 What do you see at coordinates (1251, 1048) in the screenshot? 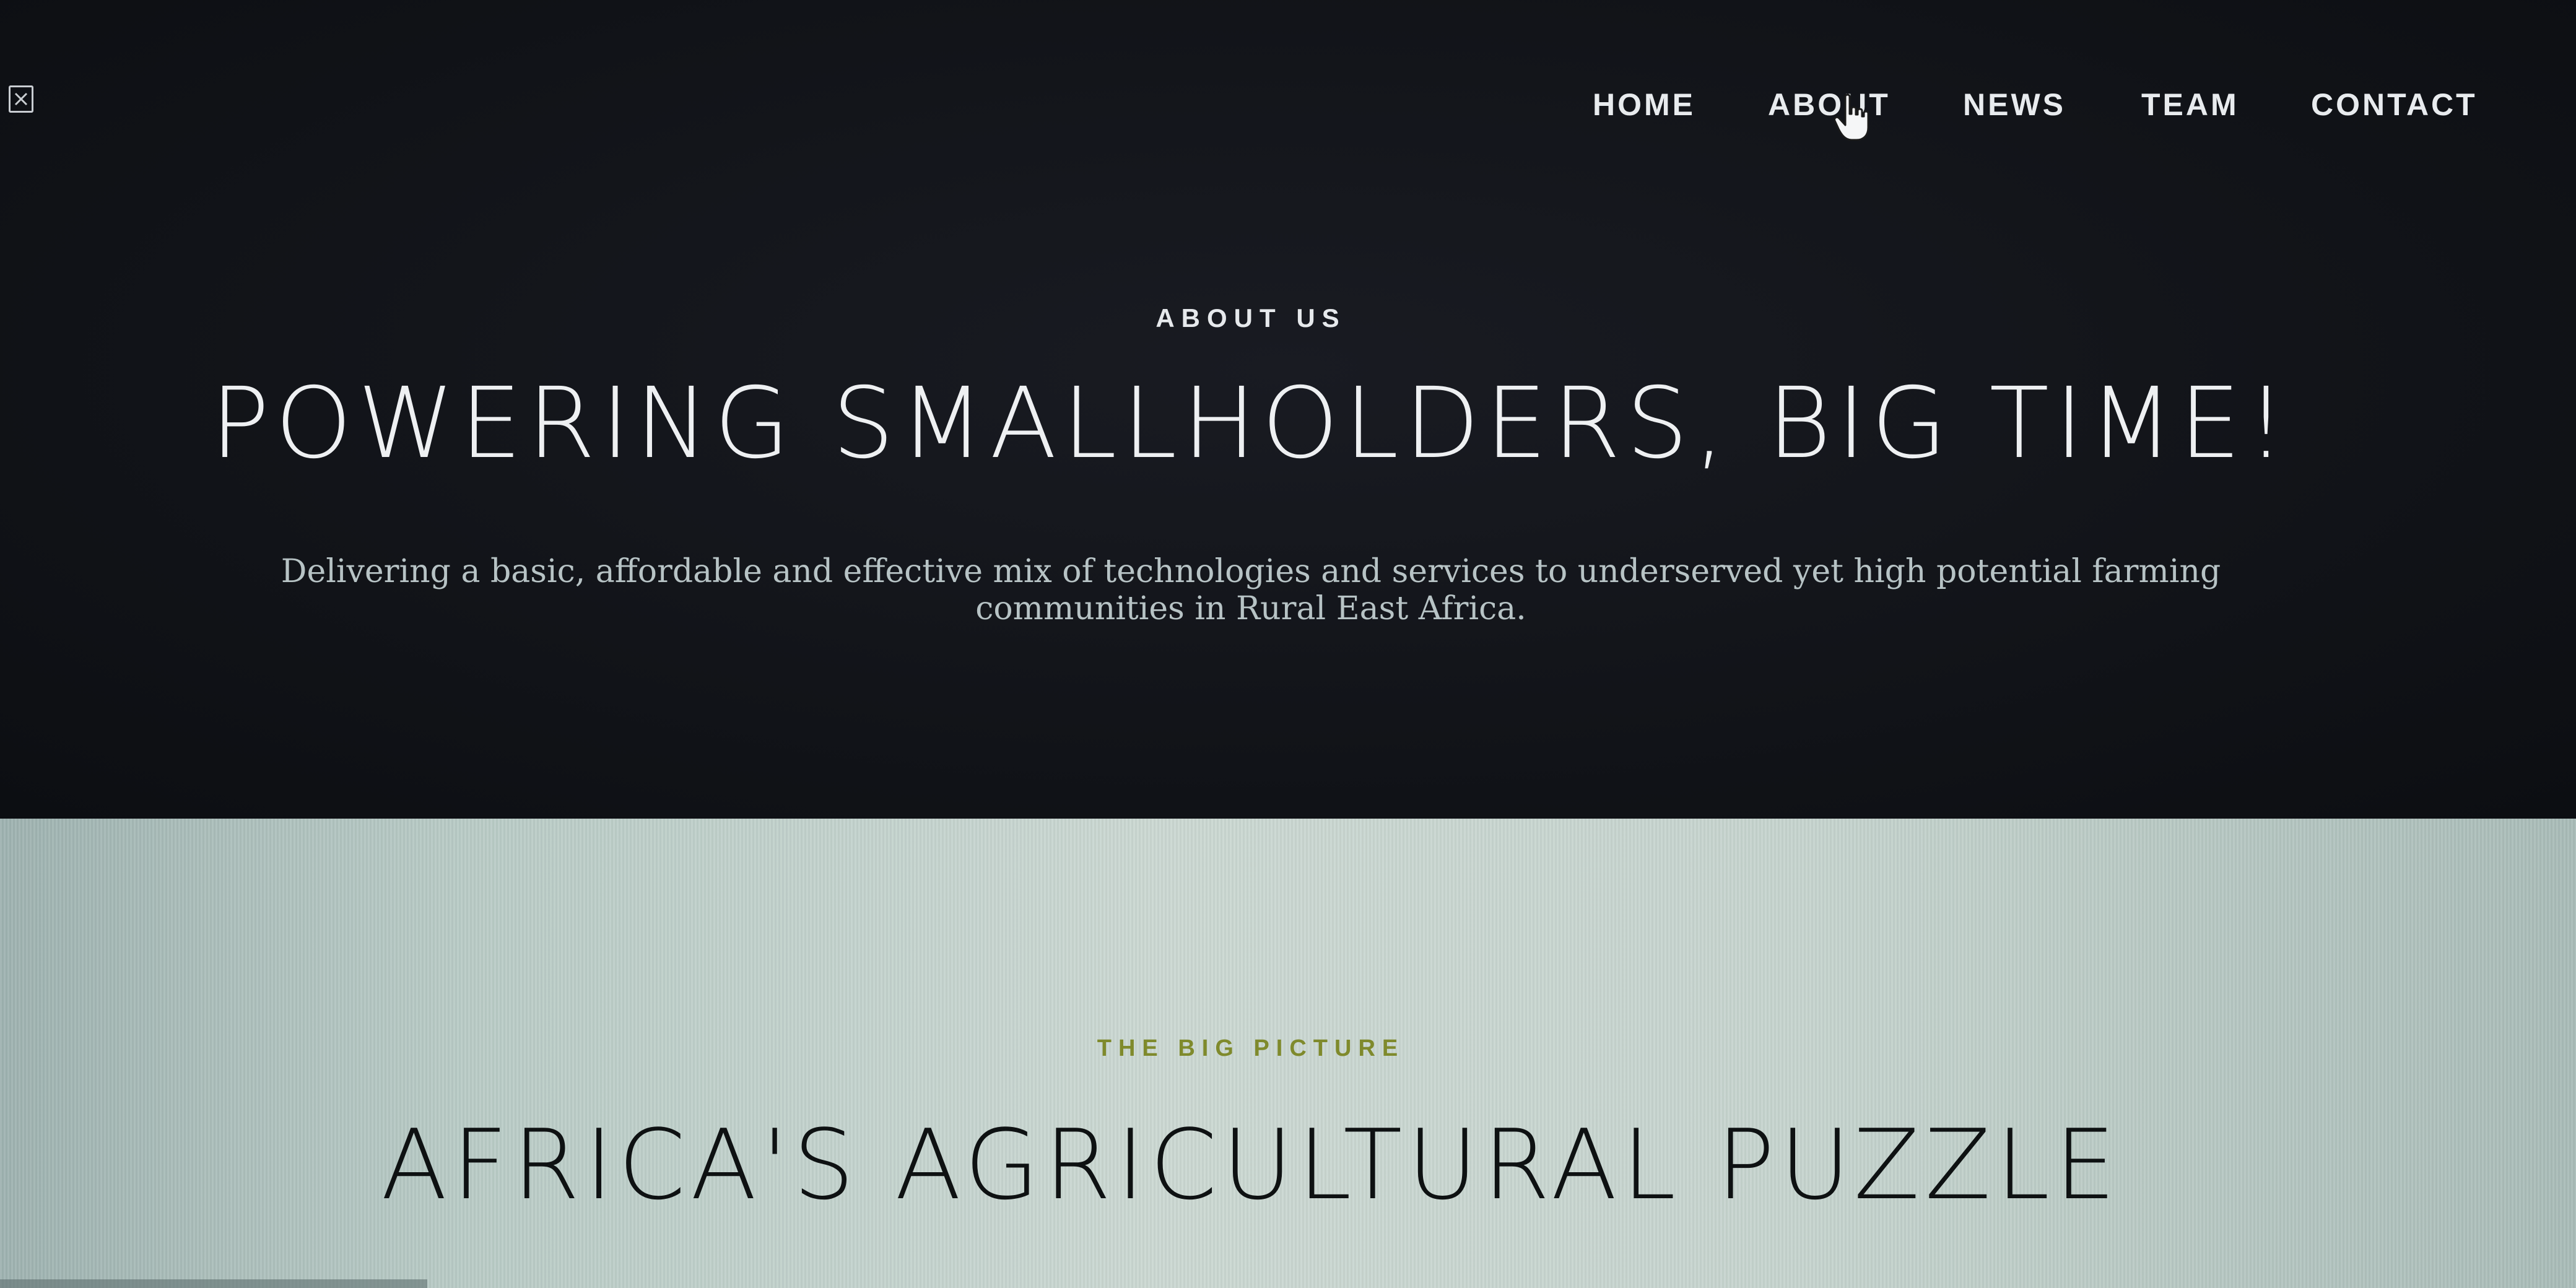
I see `big-picture-eyebrow: THE BIG PICTURE` at bounding box center [1251, 1048].